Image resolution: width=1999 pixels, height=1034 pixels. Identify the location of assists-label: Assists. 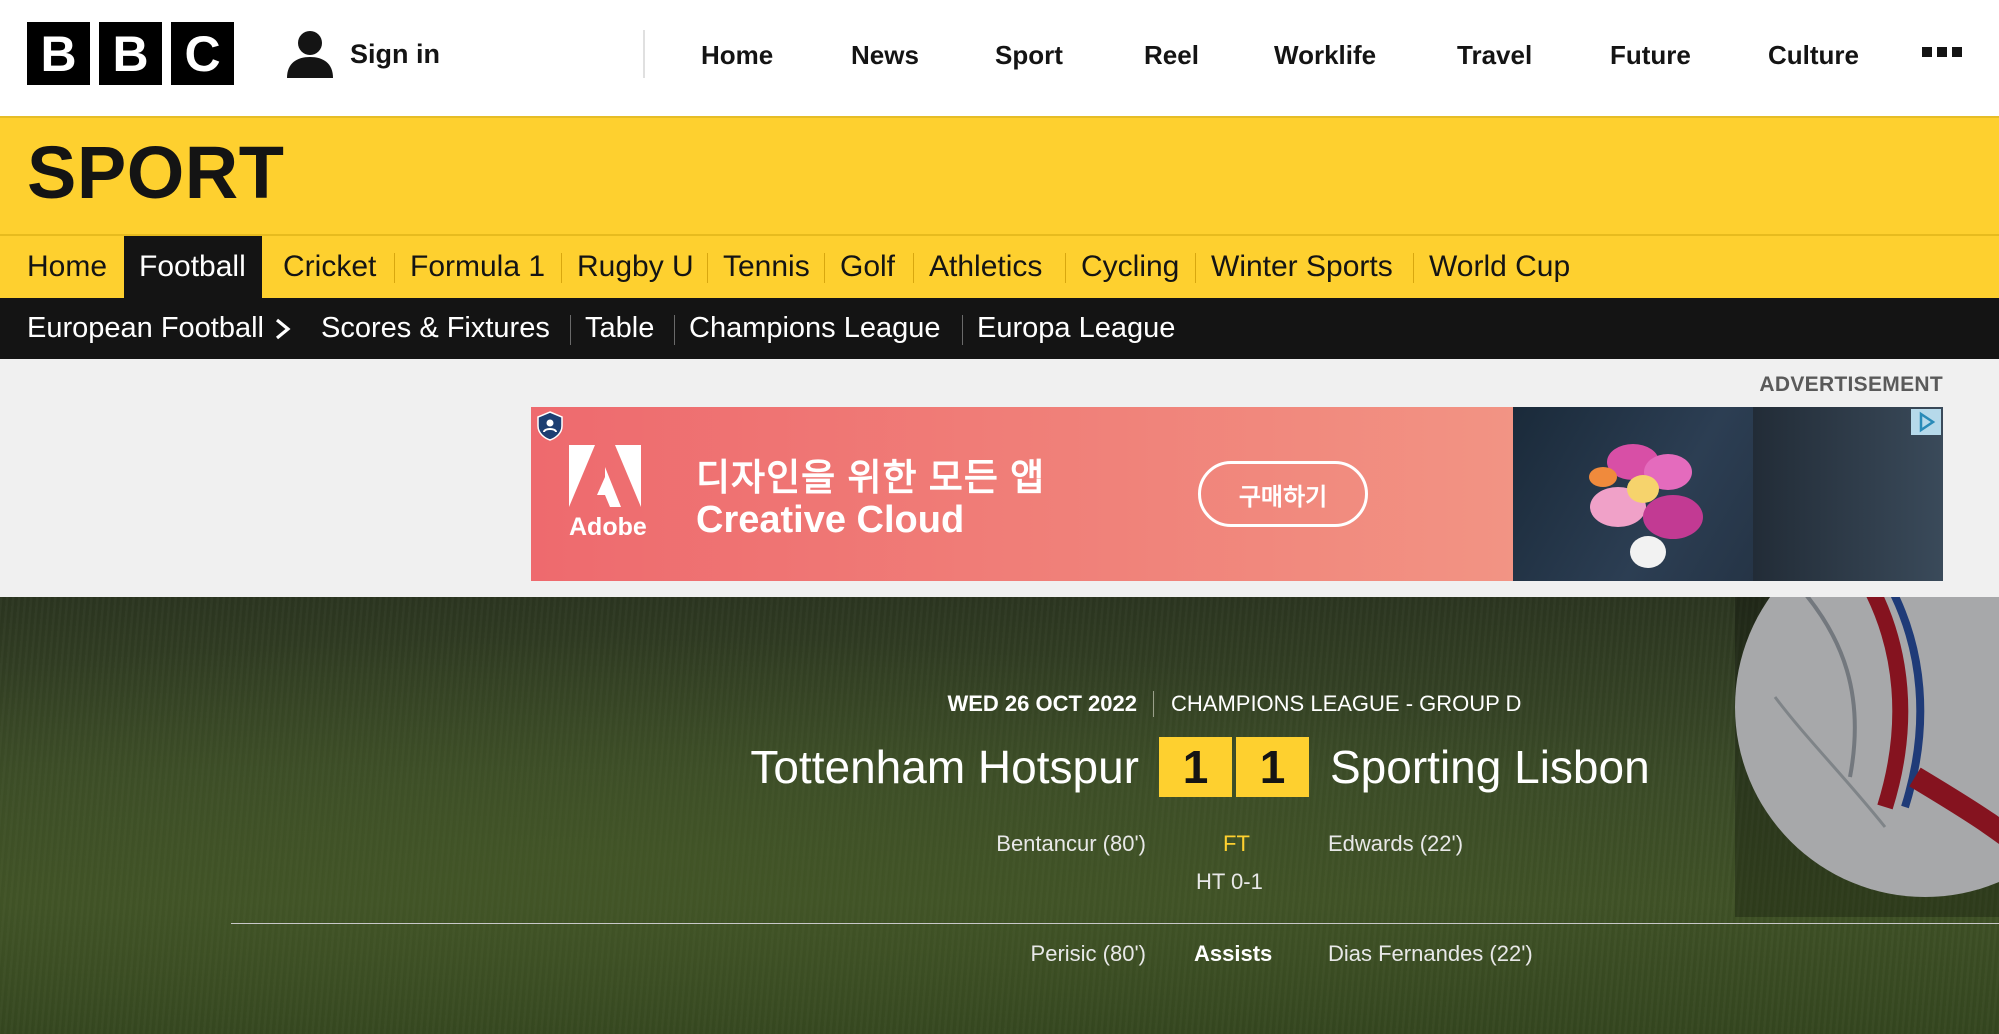
(1233, 953).